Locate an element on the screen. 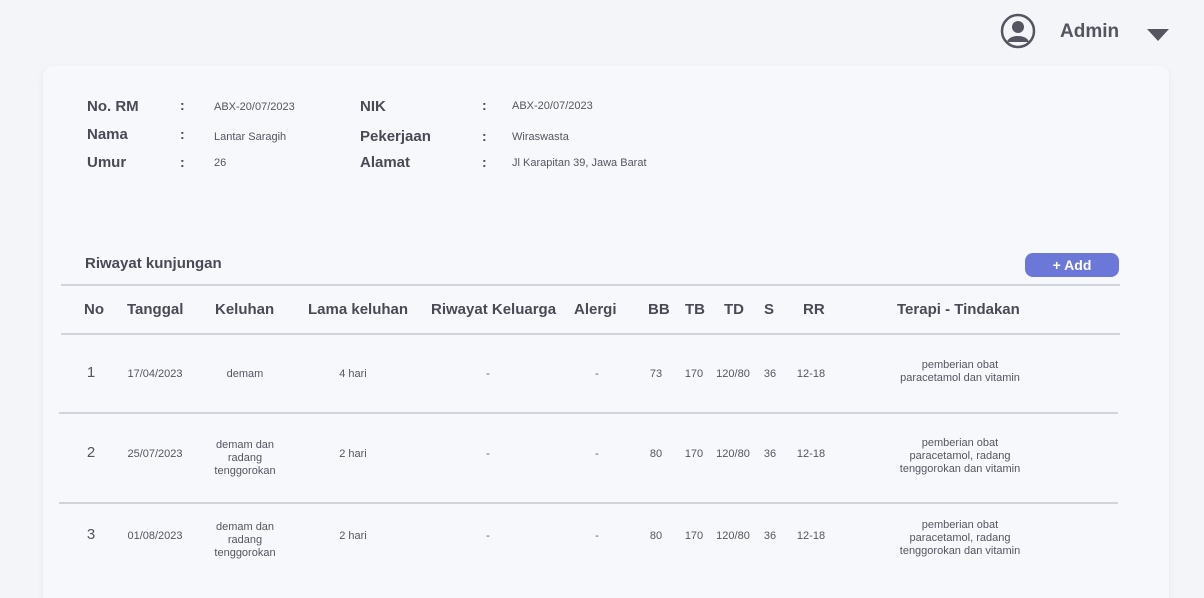  col-header-alergi: Alergi is located at coordinates (595, 309).